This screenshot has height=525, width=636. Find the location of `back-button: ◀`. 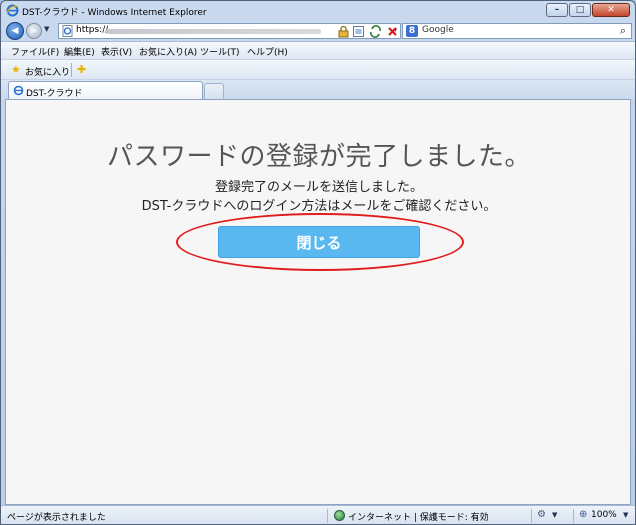

back-button: ◀ is located at coordinates (15, 31).